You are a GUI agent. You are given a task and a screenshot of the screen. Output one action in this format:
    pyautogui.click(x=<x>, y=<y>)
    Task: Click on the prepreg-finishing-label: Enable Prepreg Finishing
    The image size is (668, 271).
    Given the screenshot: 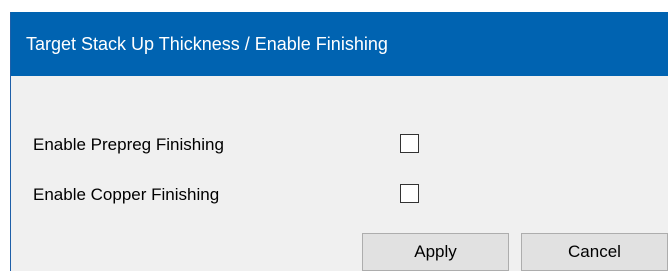 What is the action you would take?
    pyautogui.click(x=128, y=144)
    